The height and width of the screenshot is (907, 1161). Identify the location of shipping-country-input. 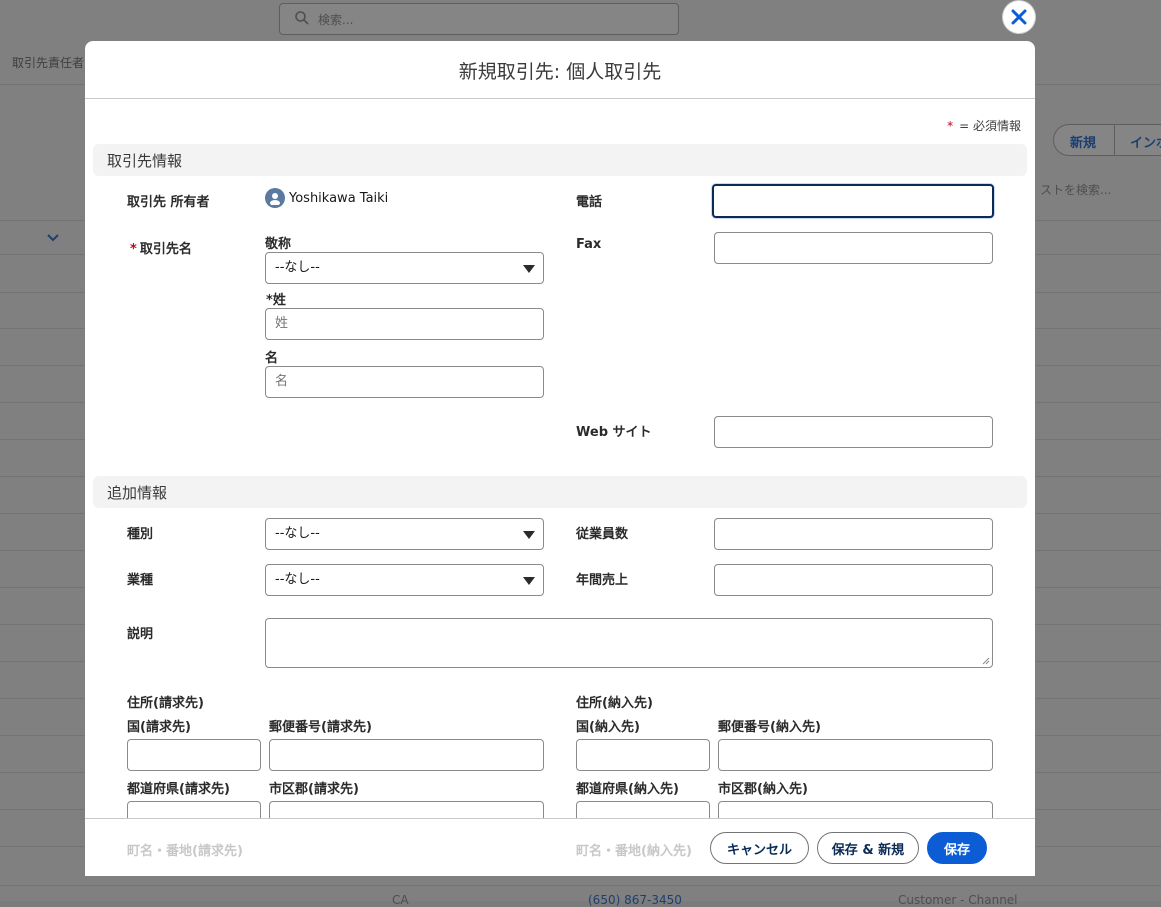
(643, 755).